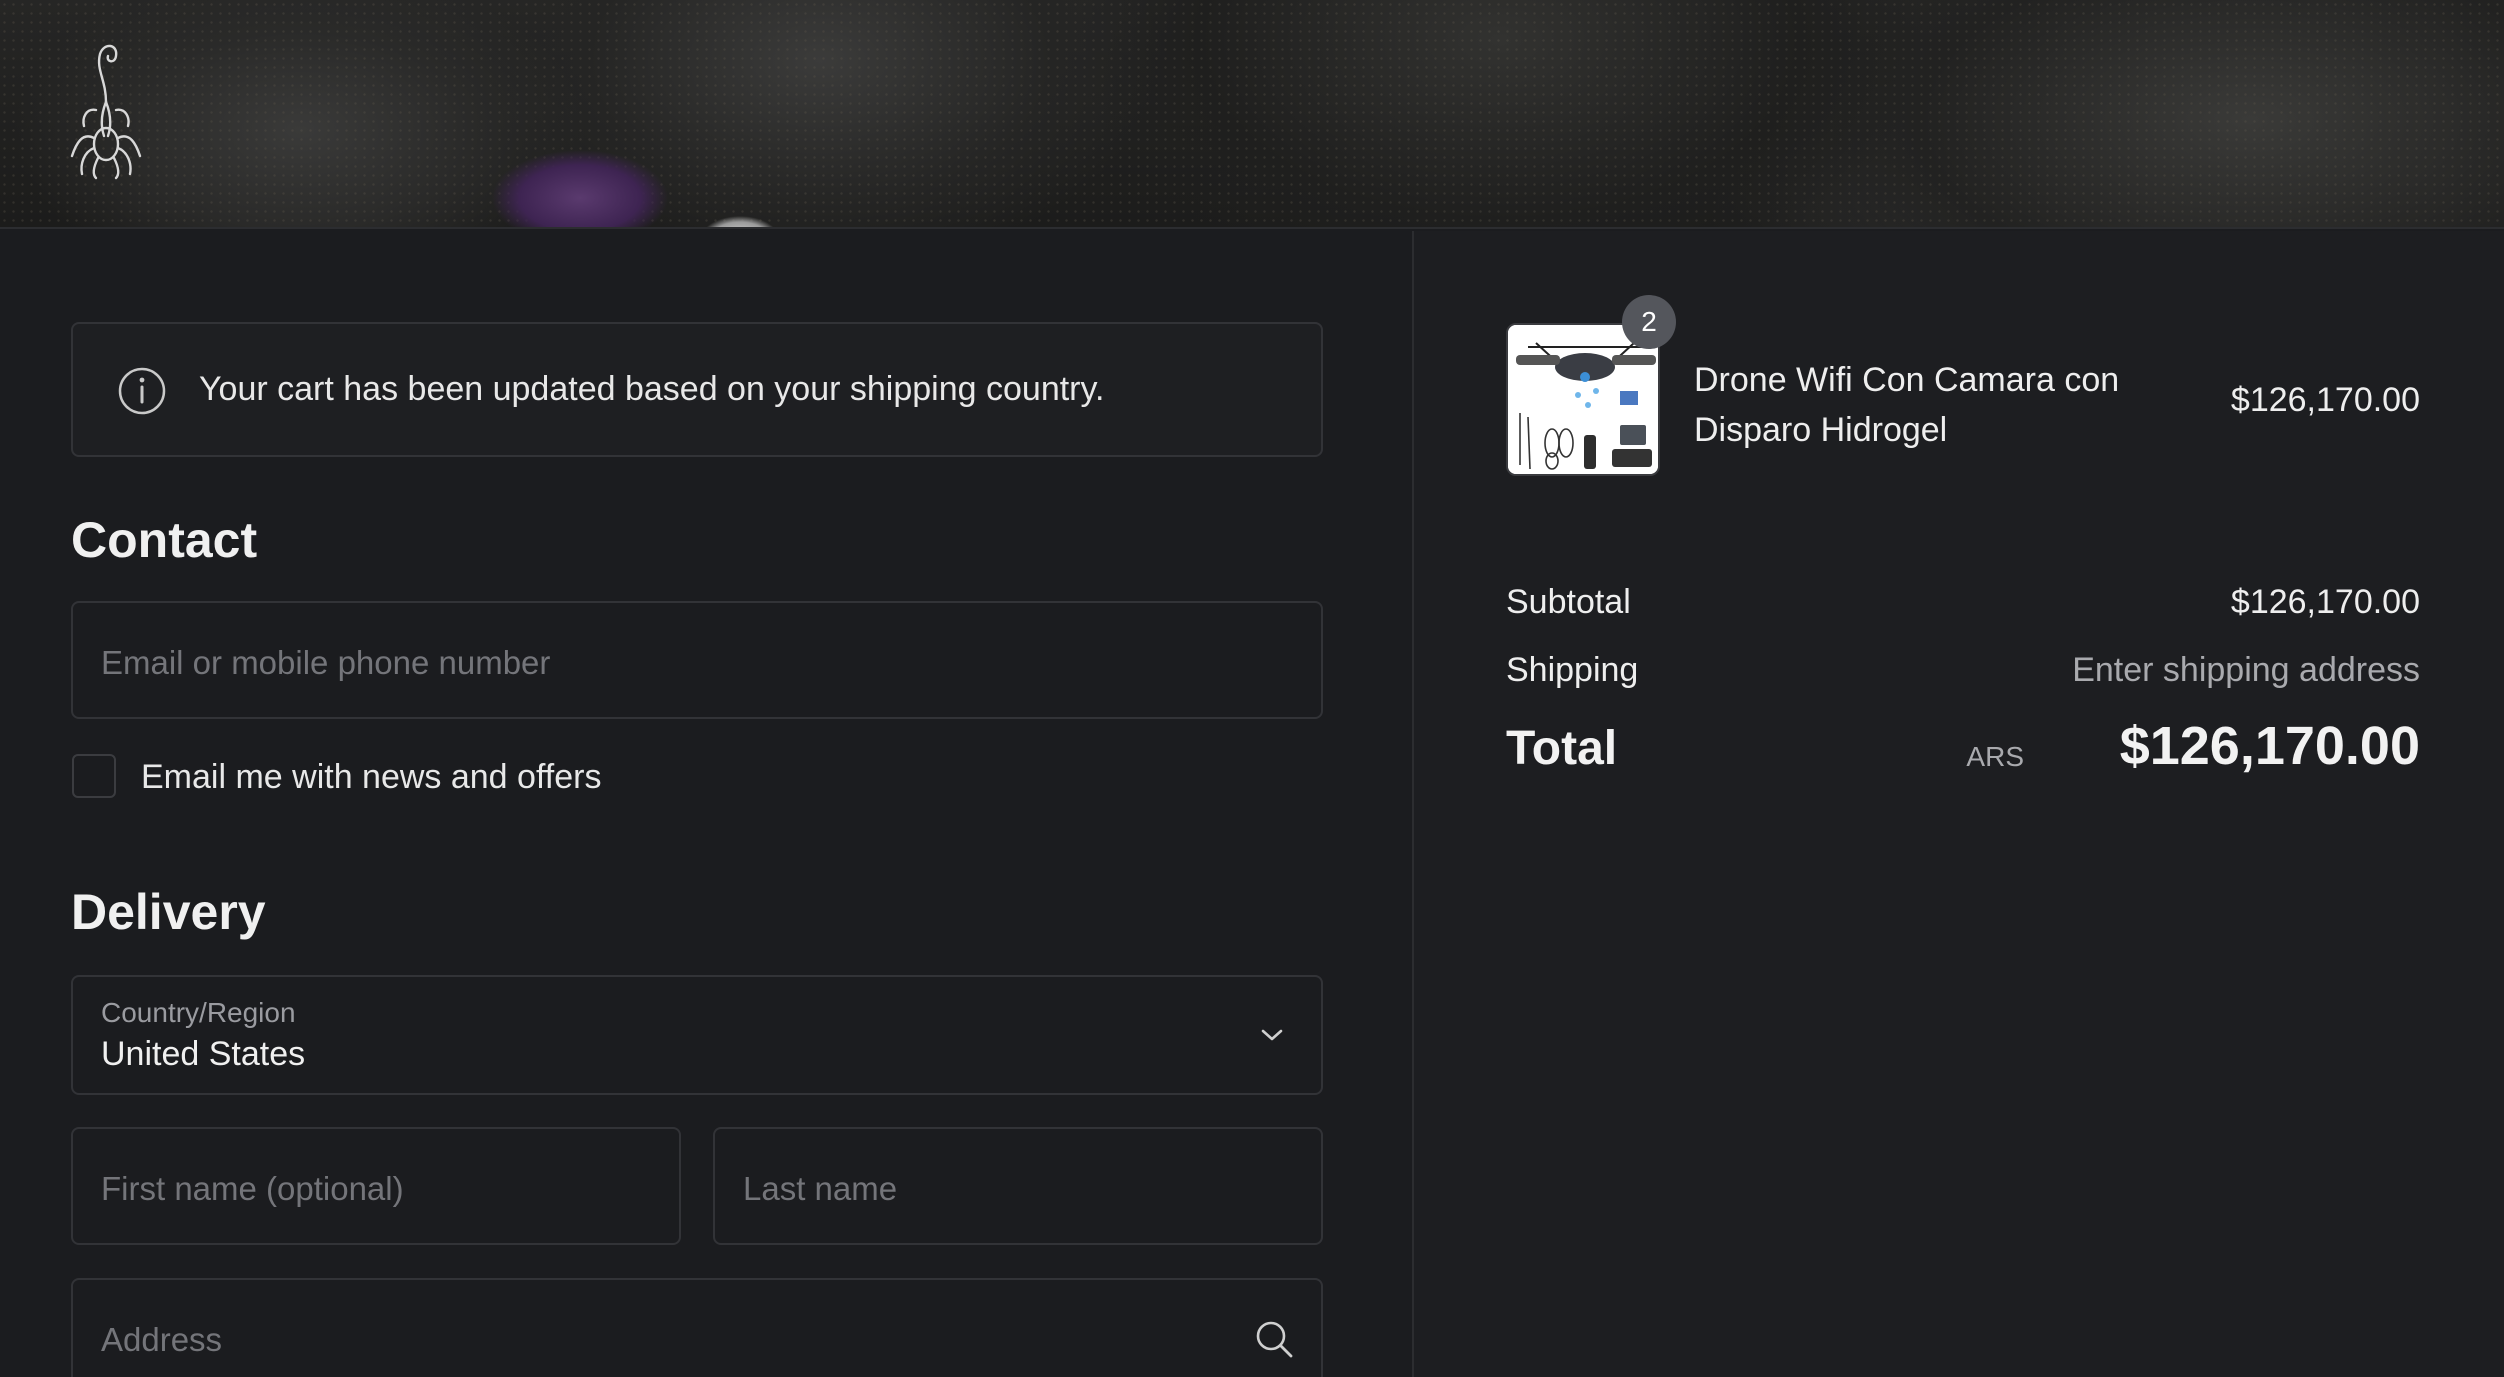 The image size is (2504, 1377). What do you see at coordinates (1572, 670) in the screenshot?
I see `shipping-label: Shipping` at bounding box center [1572, 670].